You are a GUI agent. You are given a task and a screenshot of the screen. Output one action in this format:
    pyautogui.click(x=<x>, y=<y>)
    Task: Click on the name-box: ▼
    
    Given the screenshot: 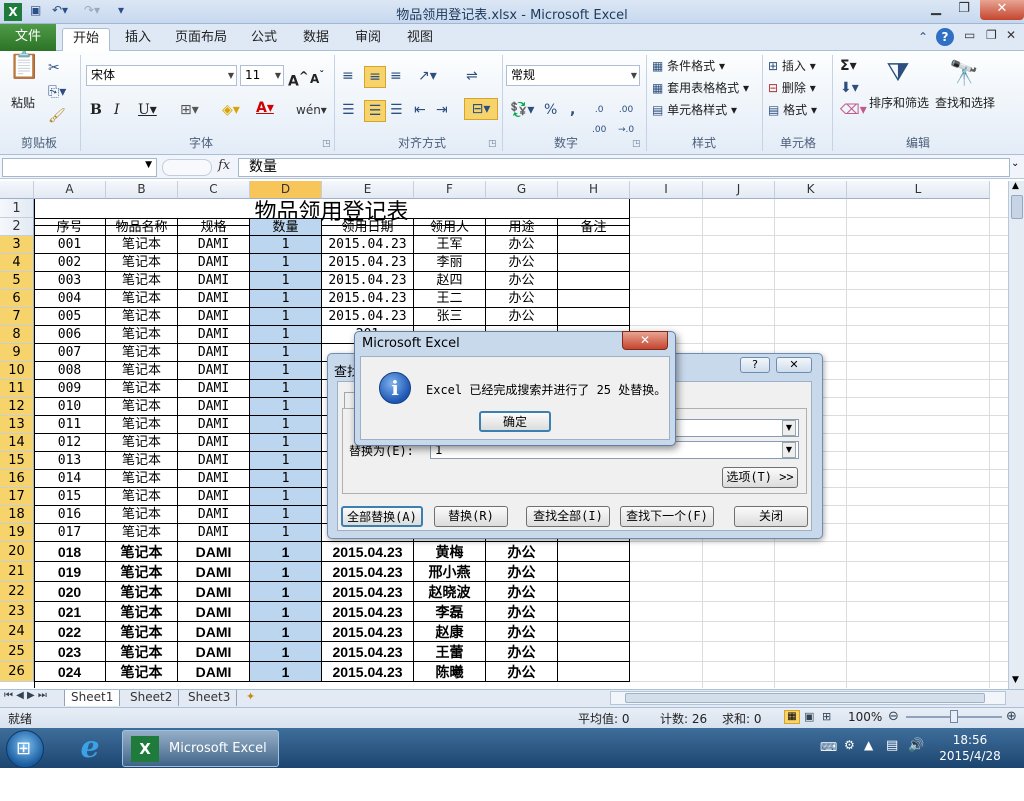 What is the action you would take?
    pyautogui.click(x=79, y=167)
    